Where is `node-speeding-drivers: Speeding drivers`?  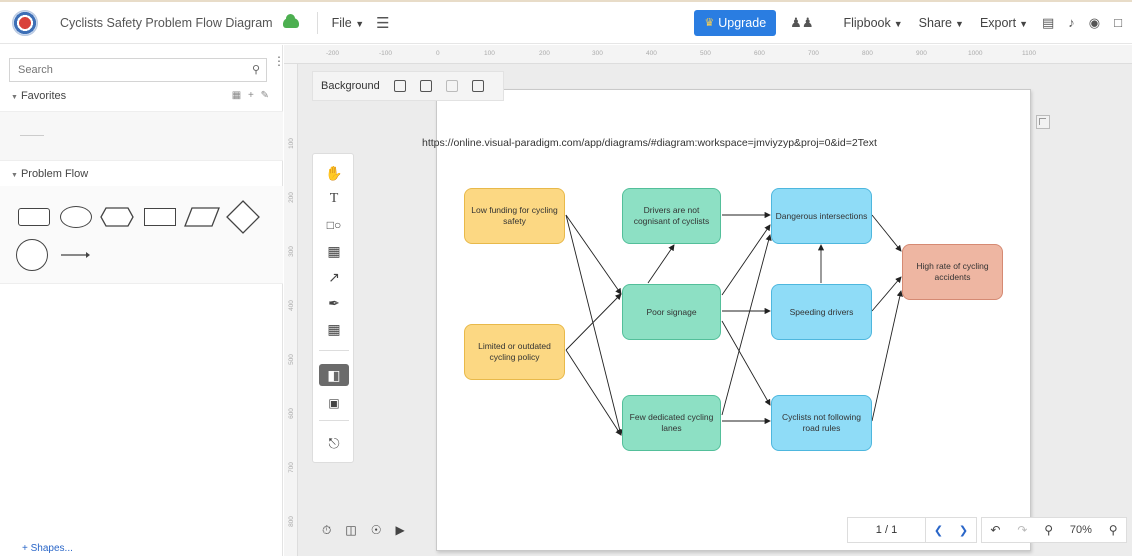 node-speeding-drivers: Speeding drivers is located at coordinates (821, 312).